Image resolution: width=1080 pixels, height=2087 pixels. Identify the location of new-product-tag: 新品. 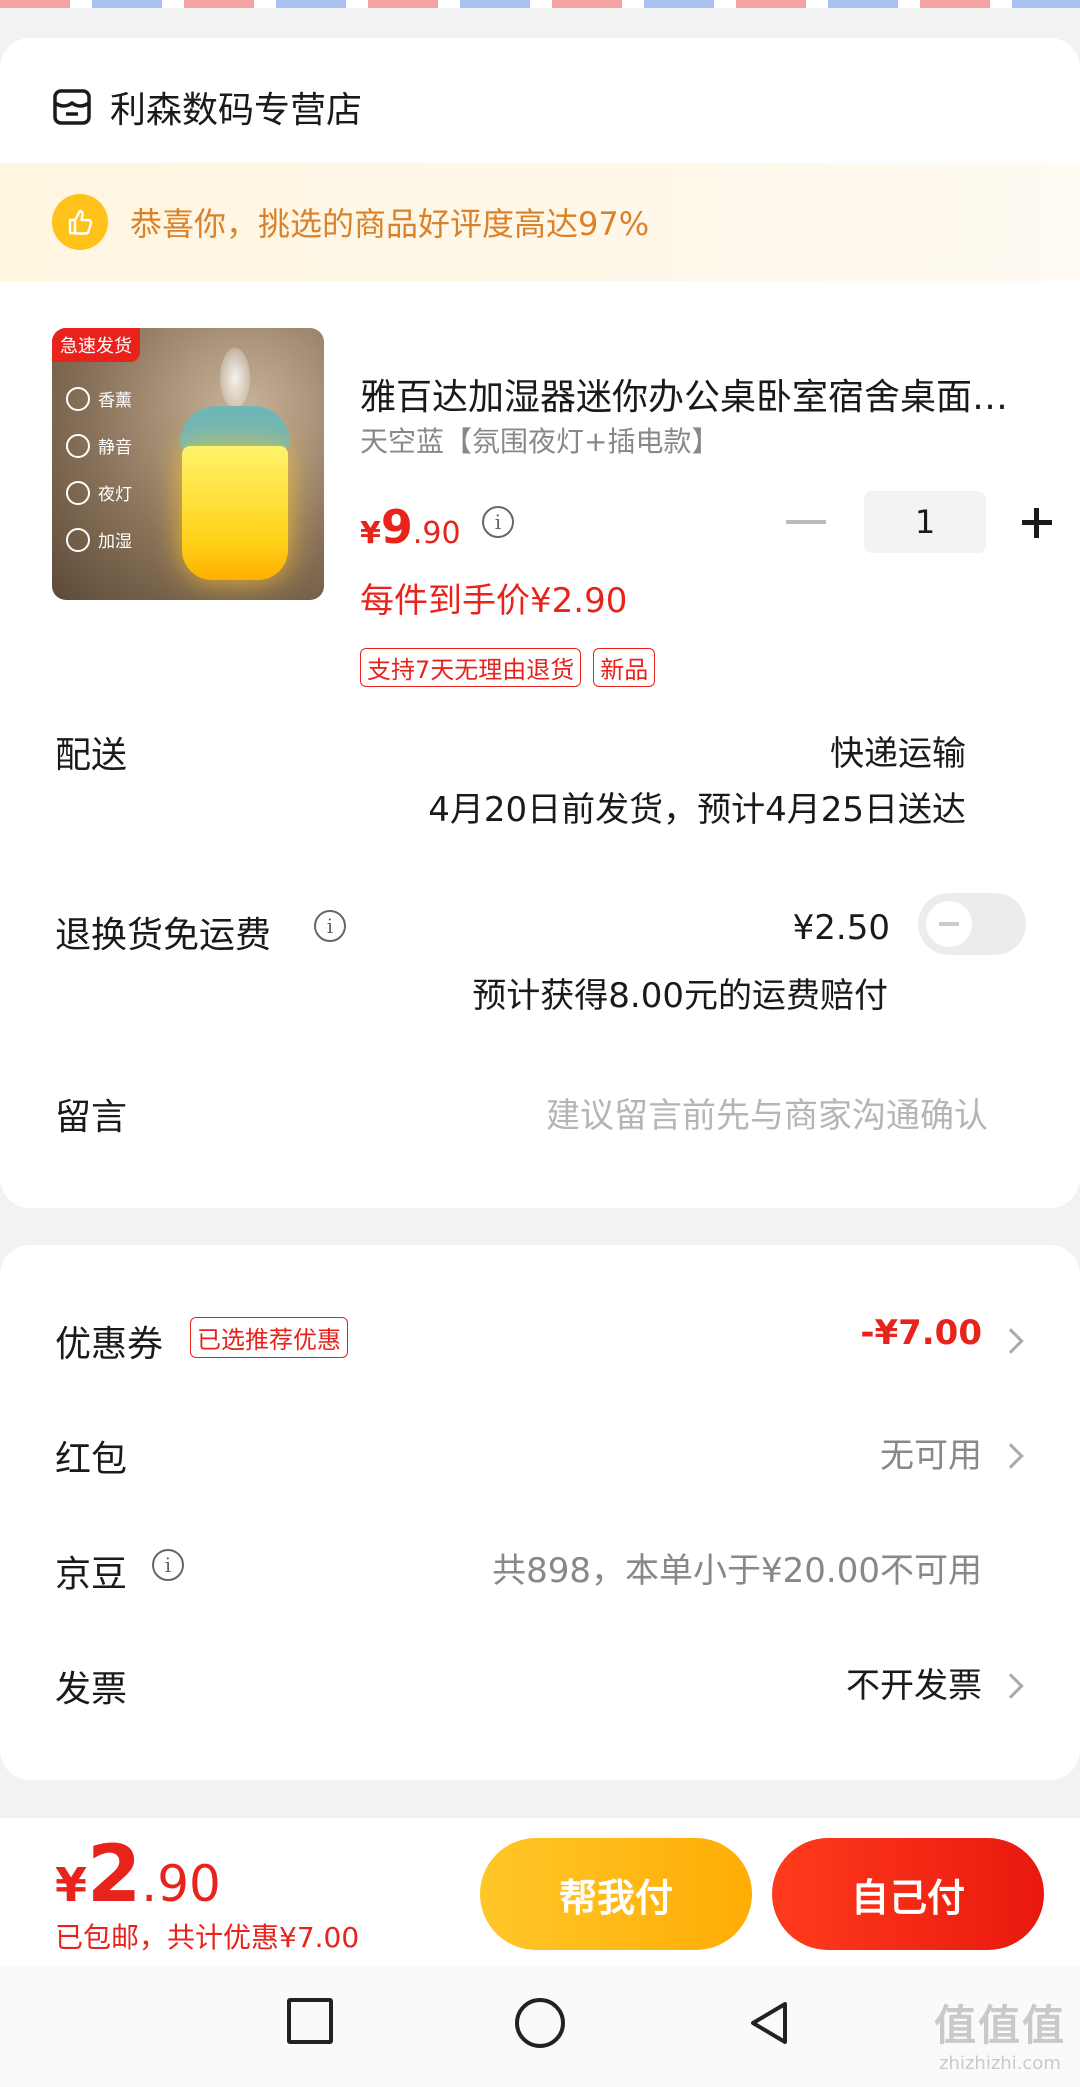
(624, 667).